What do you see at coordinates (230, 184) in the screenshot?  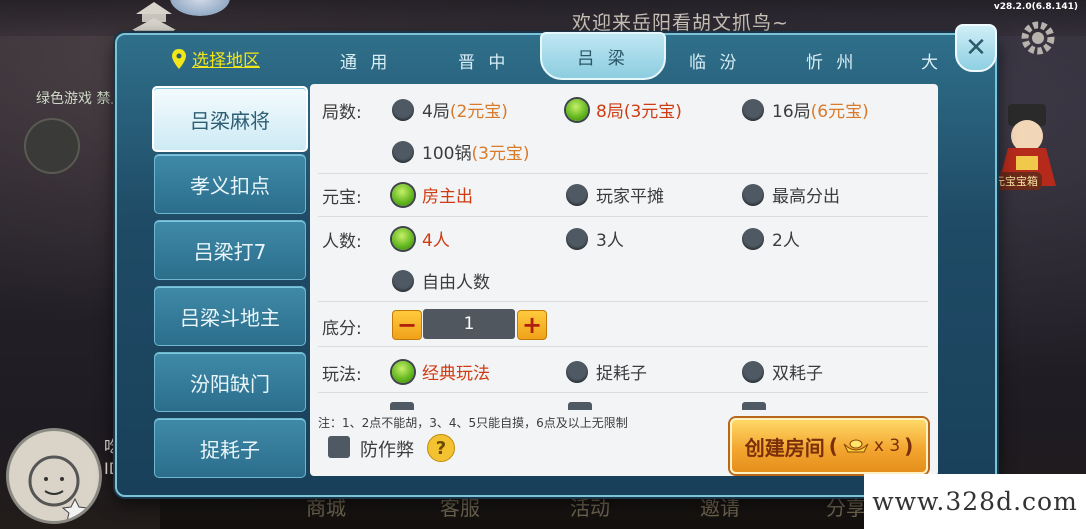 I see `game-item-xiaoyi-koudian: 孝义扣点` at bounding box center [230, 184].